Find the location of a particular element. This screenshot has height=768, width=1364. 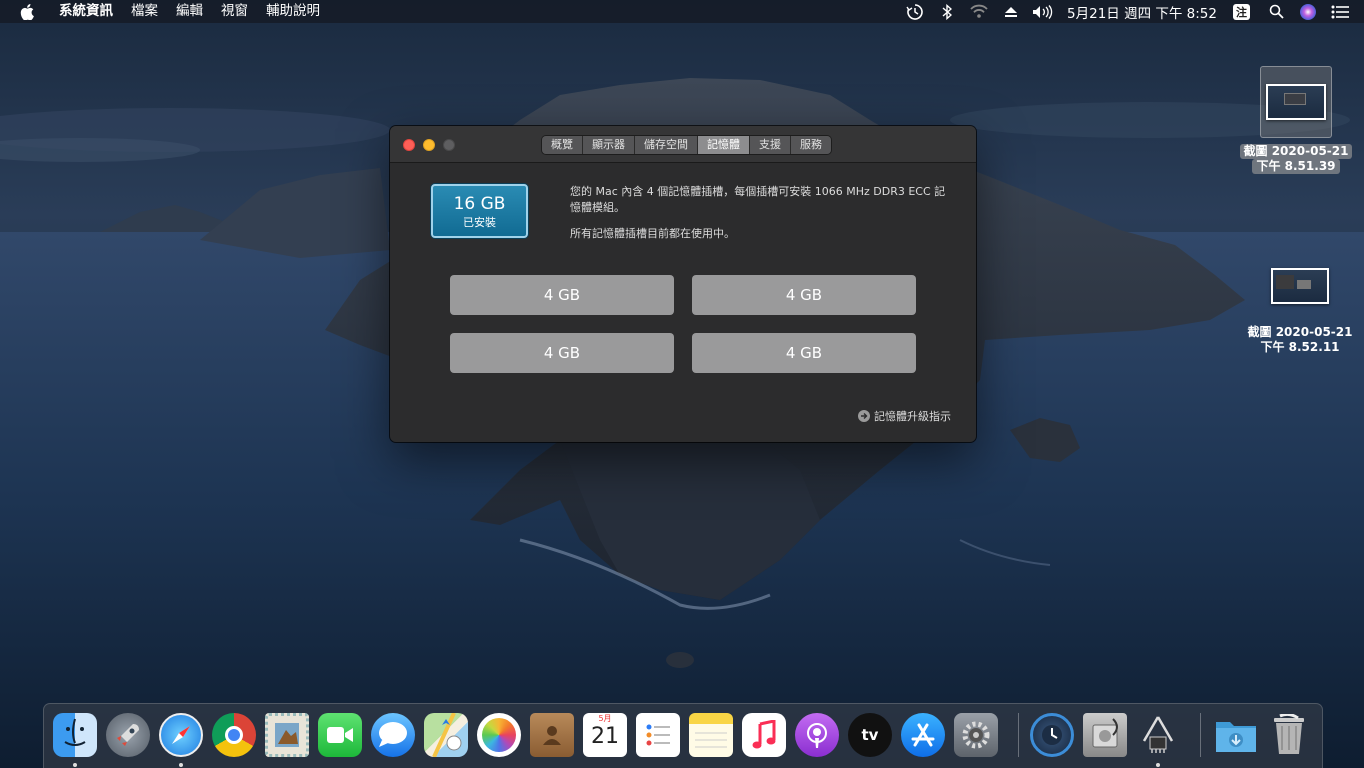

minimize-window-button is located at coordinates (429, 145).